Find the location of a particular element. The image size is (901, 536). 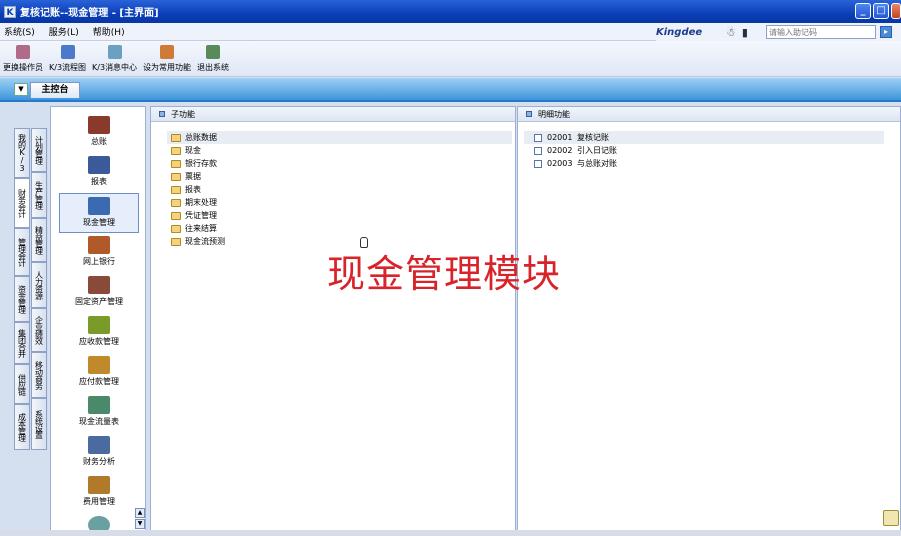

tab-dropdown-icon: ▼ is located at coordinates (21, 89).